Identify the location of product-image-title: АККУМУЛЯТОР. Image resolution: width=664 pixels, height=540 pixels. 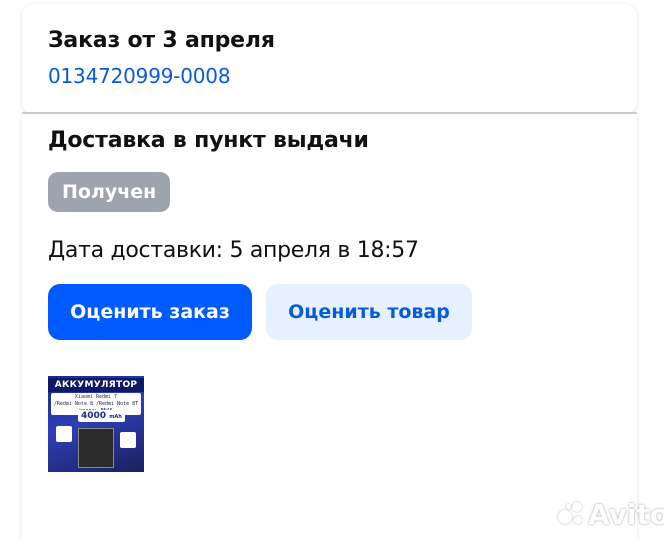
(96, 385).